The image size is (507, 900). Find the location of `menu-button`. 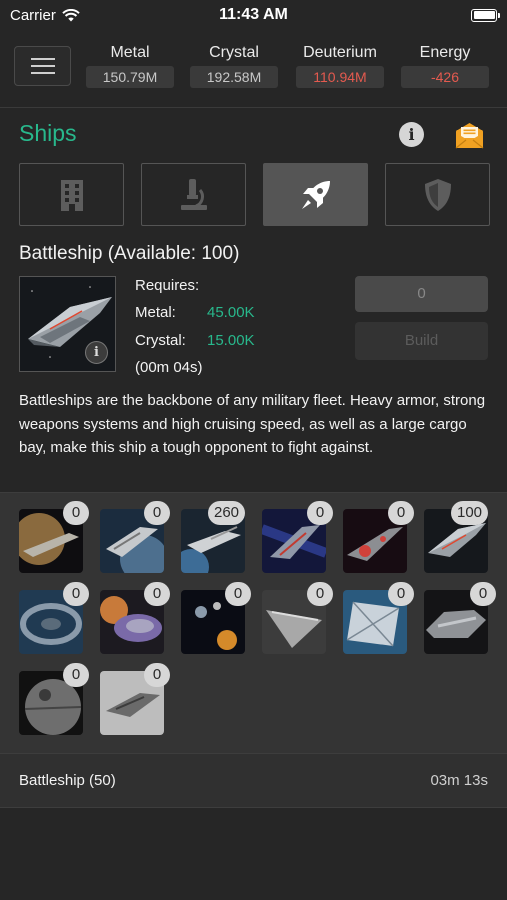

menu-button is located at coordinates (42, 66).